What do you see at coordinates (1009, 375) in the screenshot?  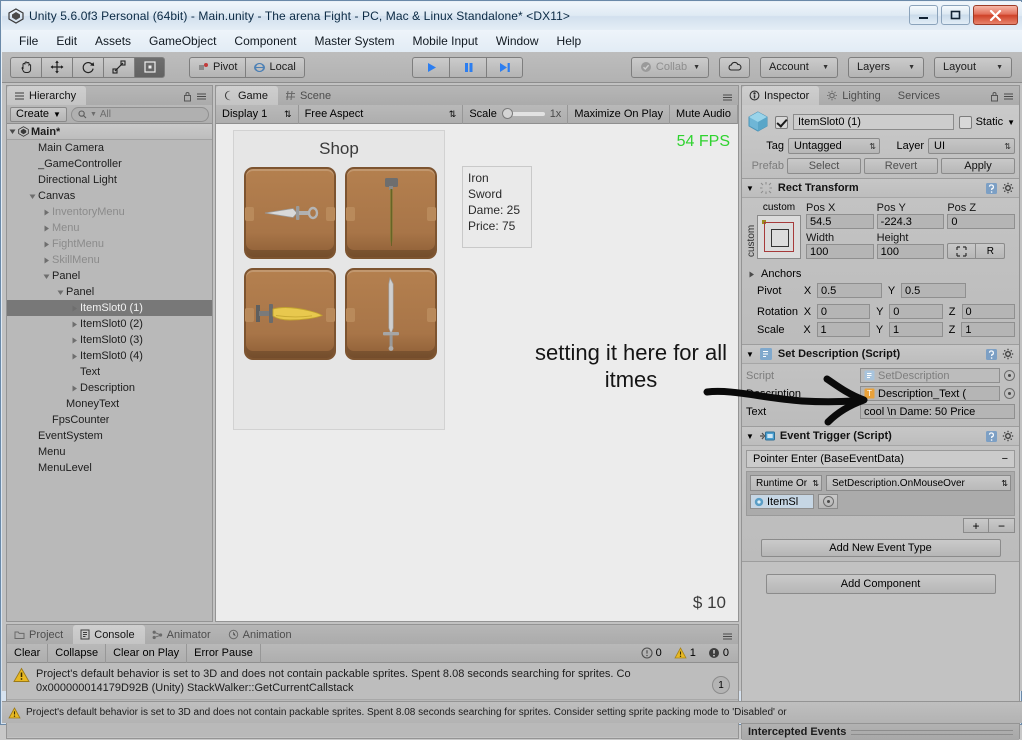 I see `script-picker-icon` at bounding box center [1009, 375].